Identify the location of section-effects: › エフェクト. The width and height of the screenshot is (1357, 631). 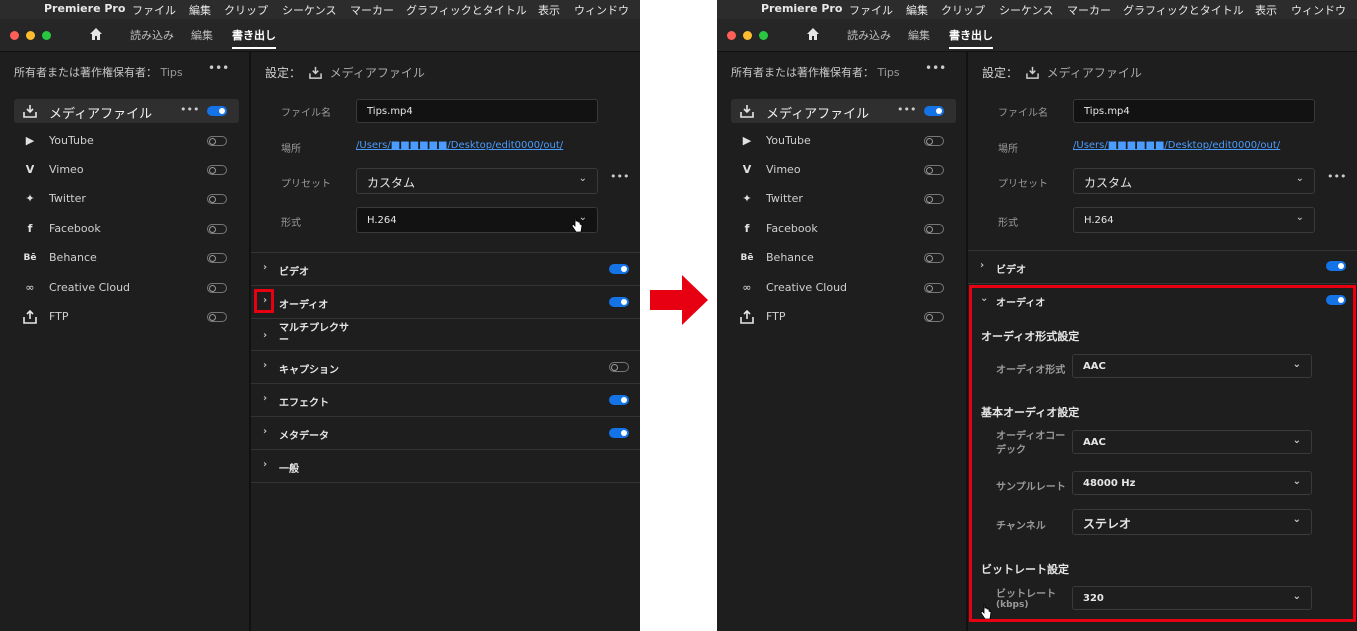
(445, 399).